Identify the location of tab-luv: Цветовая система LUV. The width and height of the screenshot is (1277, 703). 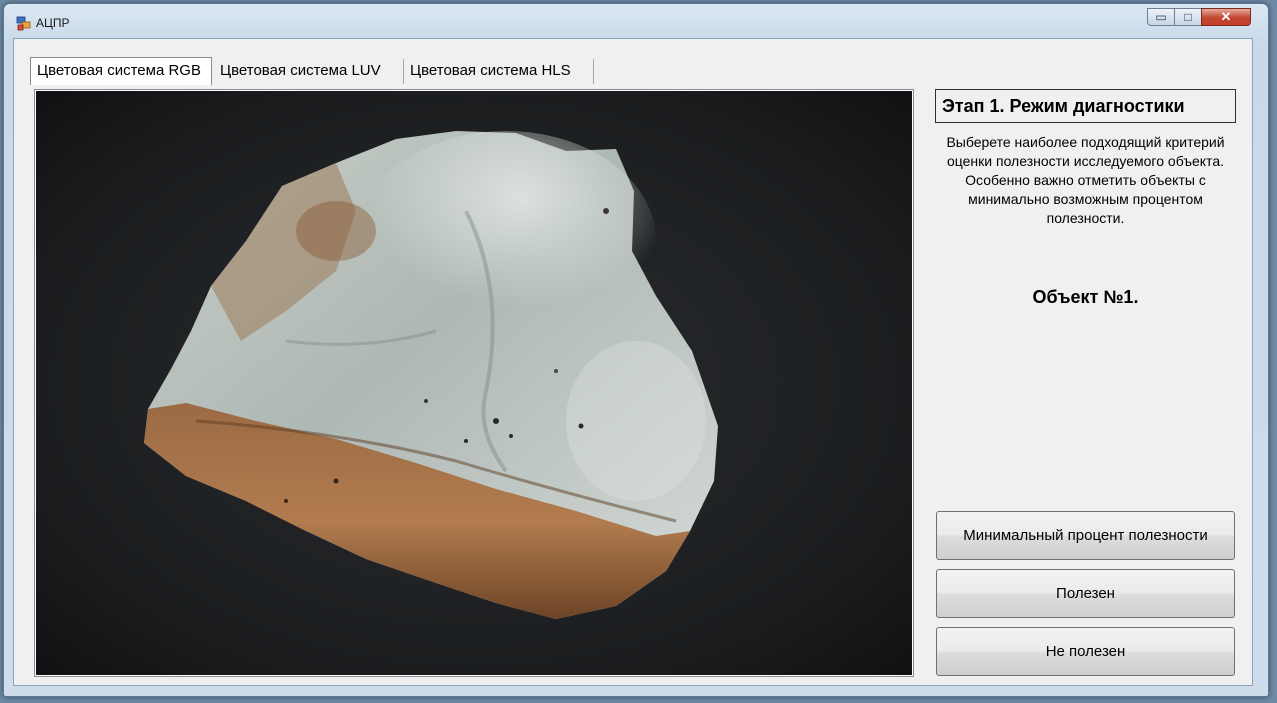
(309, 71).